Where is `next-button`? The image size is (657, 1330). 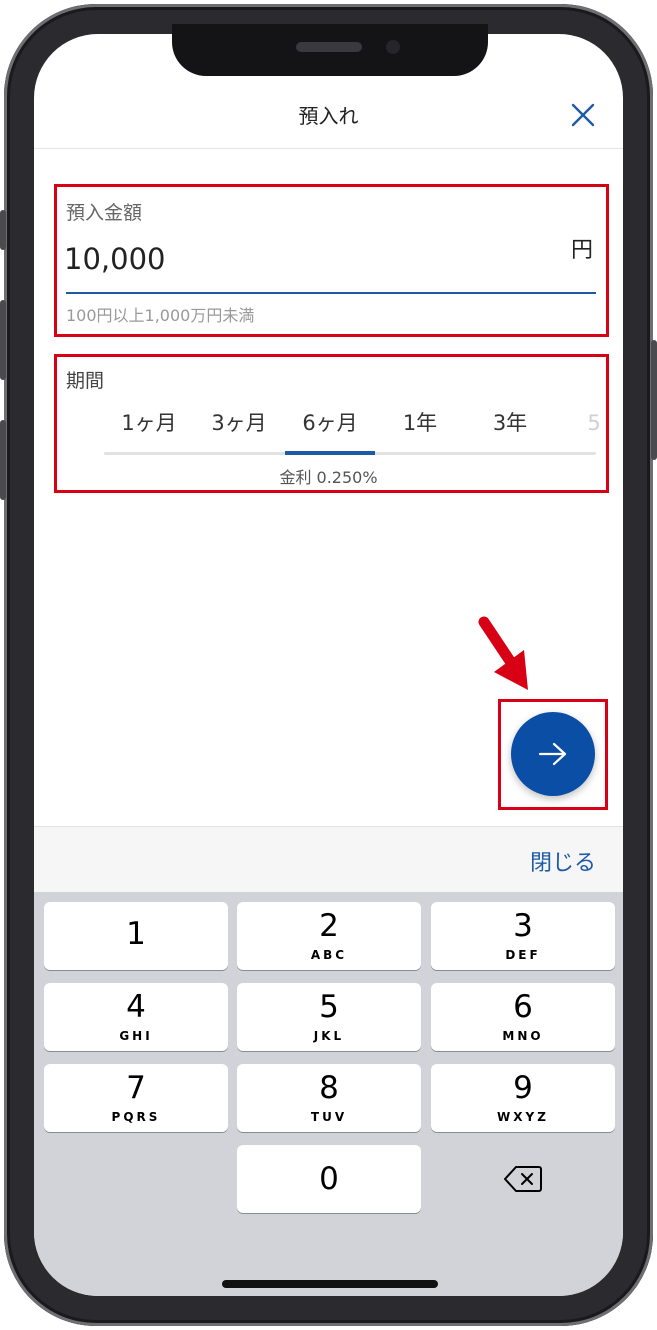 next-button is located at coordinates (553, 754).